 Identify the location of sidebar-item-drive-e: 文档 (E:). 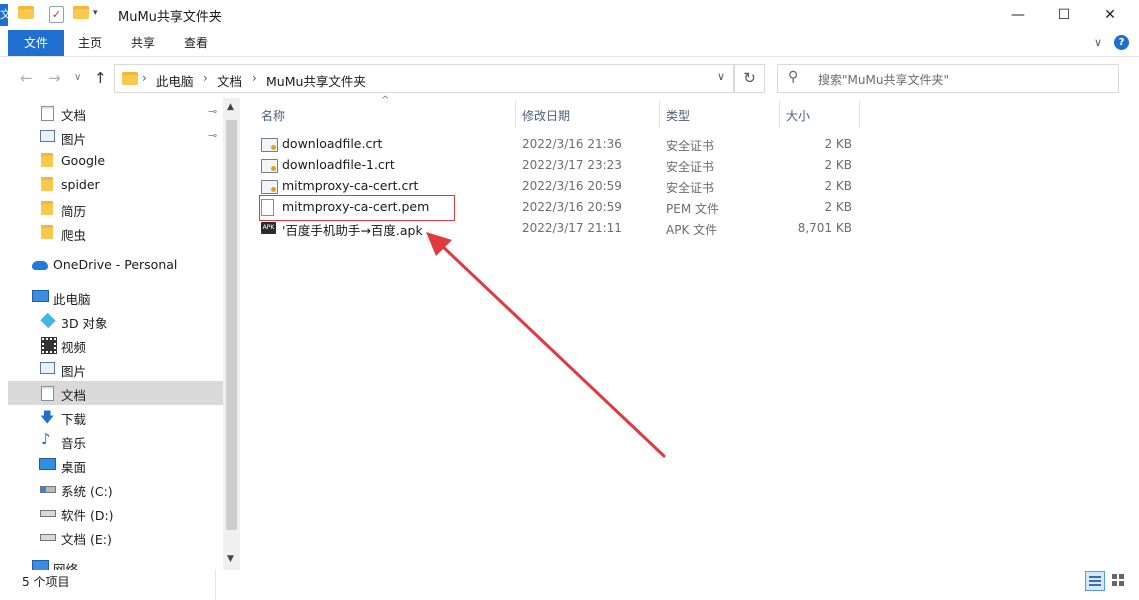
(115, 537).